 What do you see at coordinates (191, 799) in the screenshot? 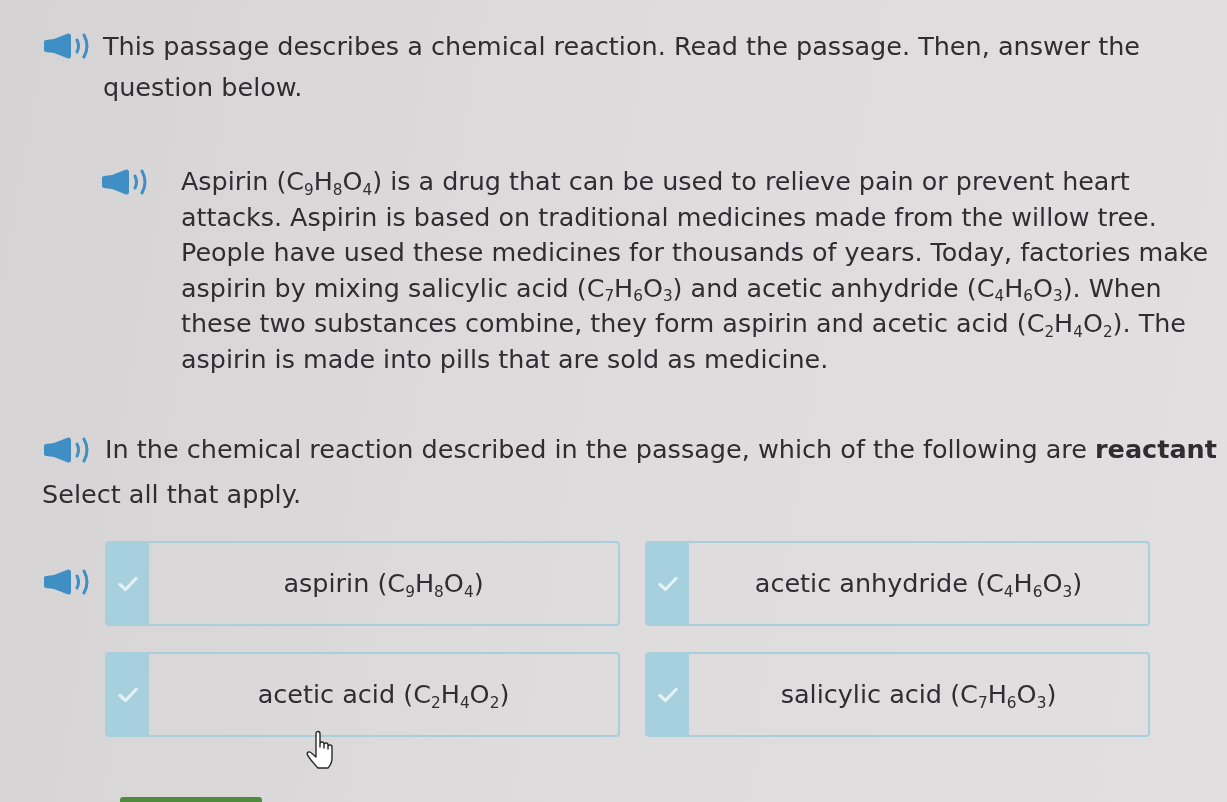
I see `partial-button` at bounding box center [191, 799].